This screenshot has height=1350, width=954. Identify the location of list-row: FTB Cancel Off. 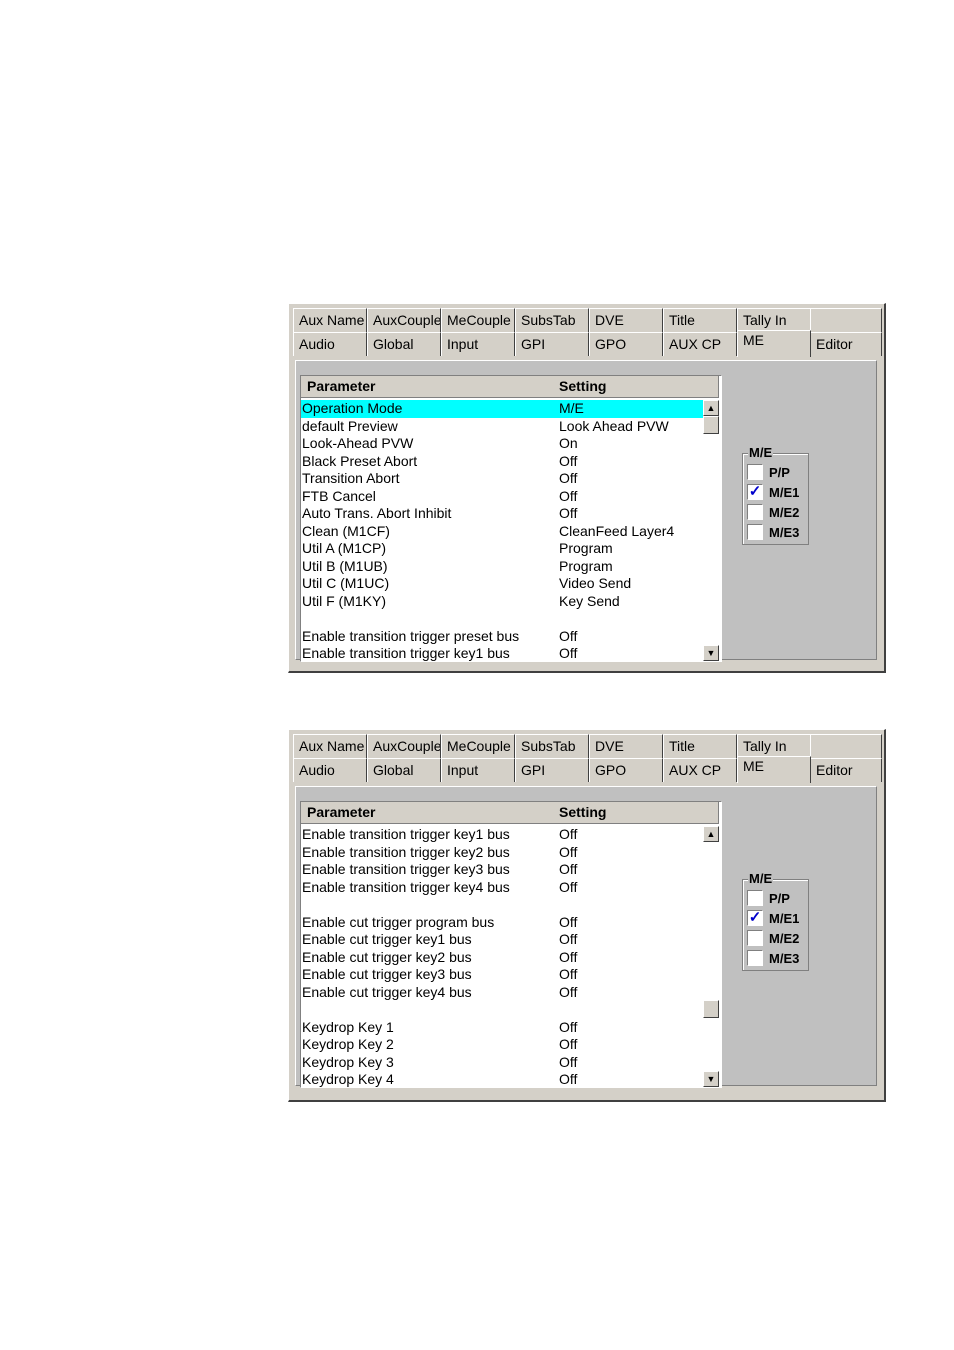
(502, 497).